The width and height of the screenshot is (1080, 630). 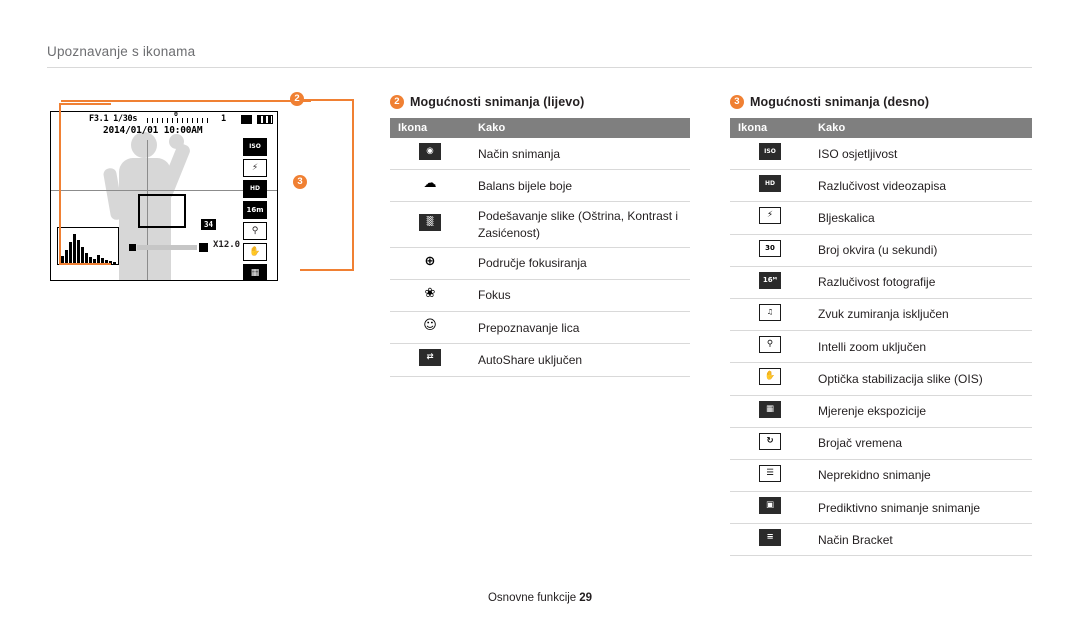 I want to click on row-label: Optička stabilizacija slike (OIS), so click(x=921, y=379).